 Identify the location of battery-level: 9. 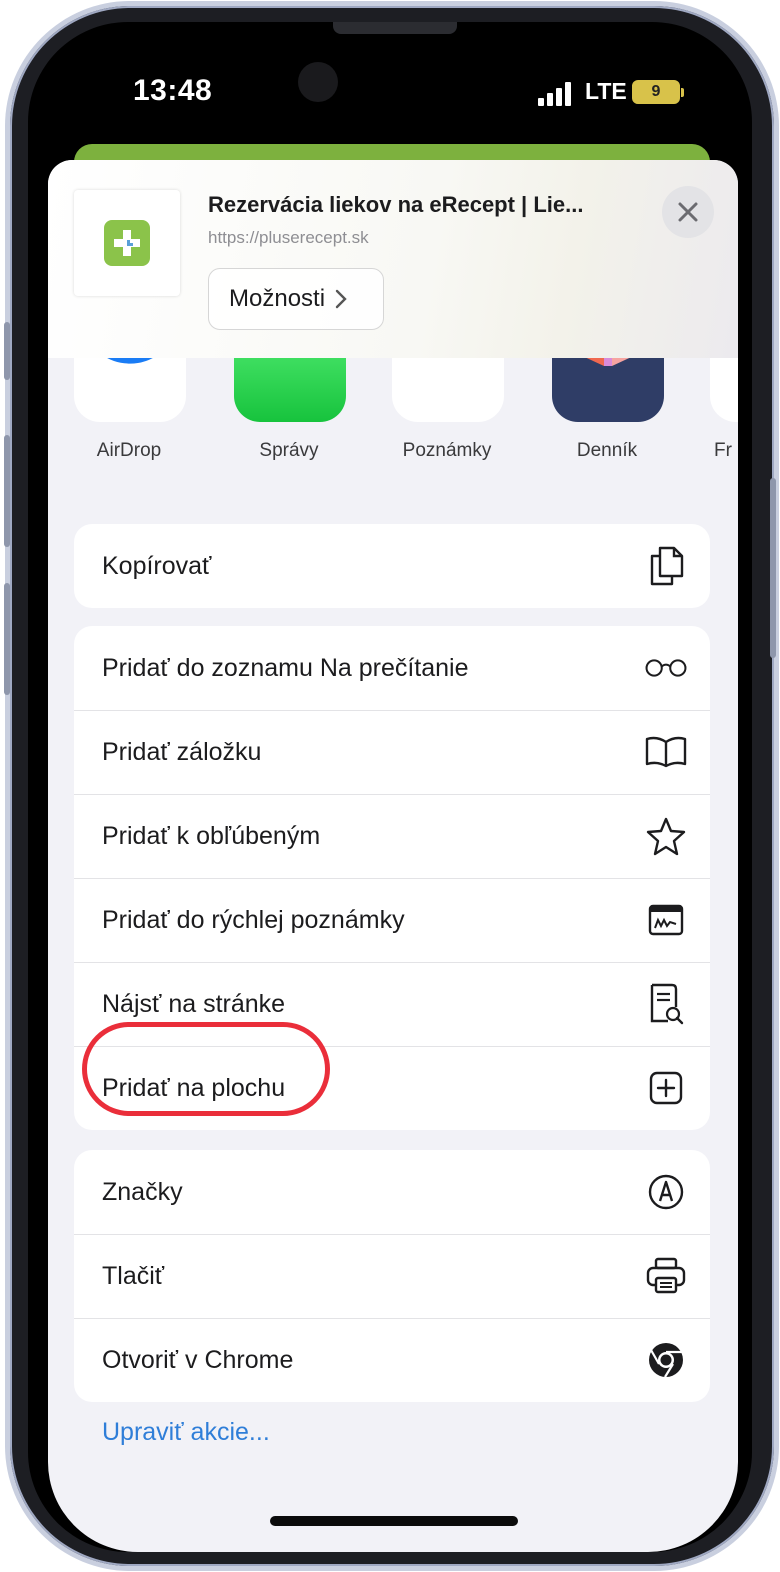
(656, 91).